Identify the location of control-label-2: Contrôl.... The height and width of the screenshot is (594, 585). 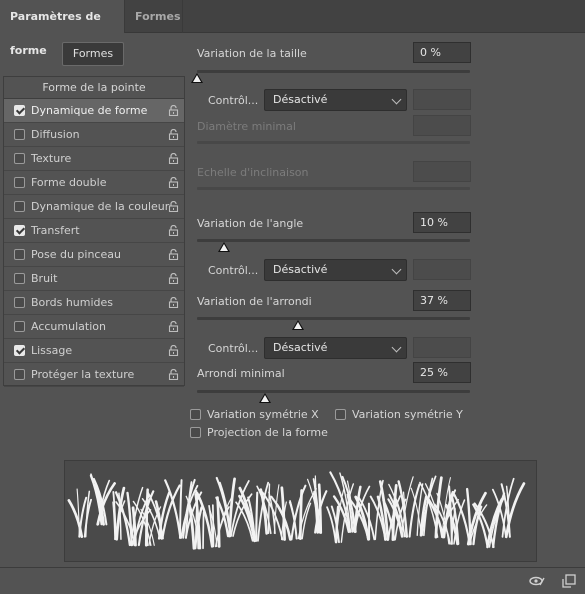
(233, 270).